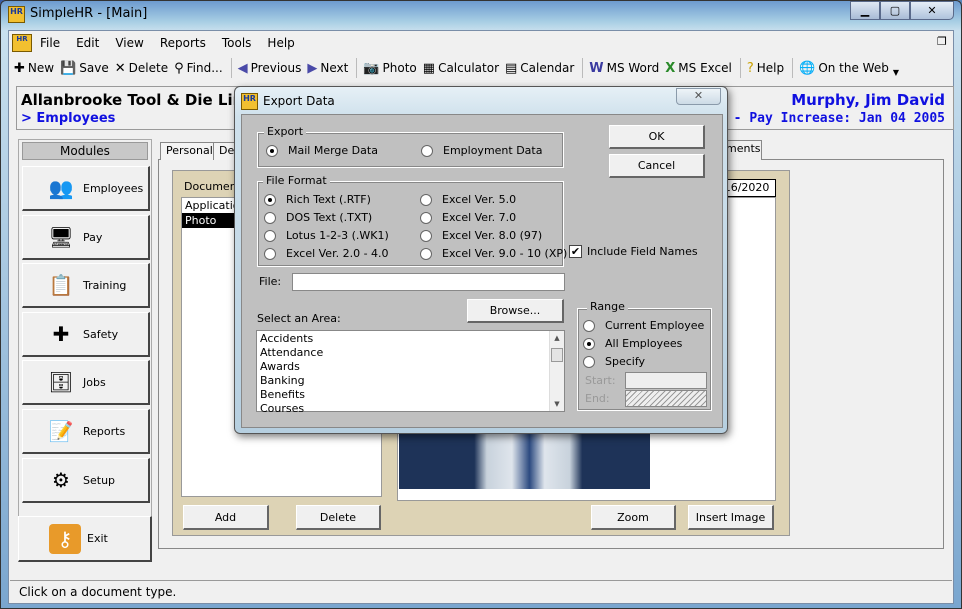 The height and width of the screenshot is (609, 962). Describe the element at coordinates (299, 318) in the screenshot. I see `select-area-label: Select an Area:` at that location.